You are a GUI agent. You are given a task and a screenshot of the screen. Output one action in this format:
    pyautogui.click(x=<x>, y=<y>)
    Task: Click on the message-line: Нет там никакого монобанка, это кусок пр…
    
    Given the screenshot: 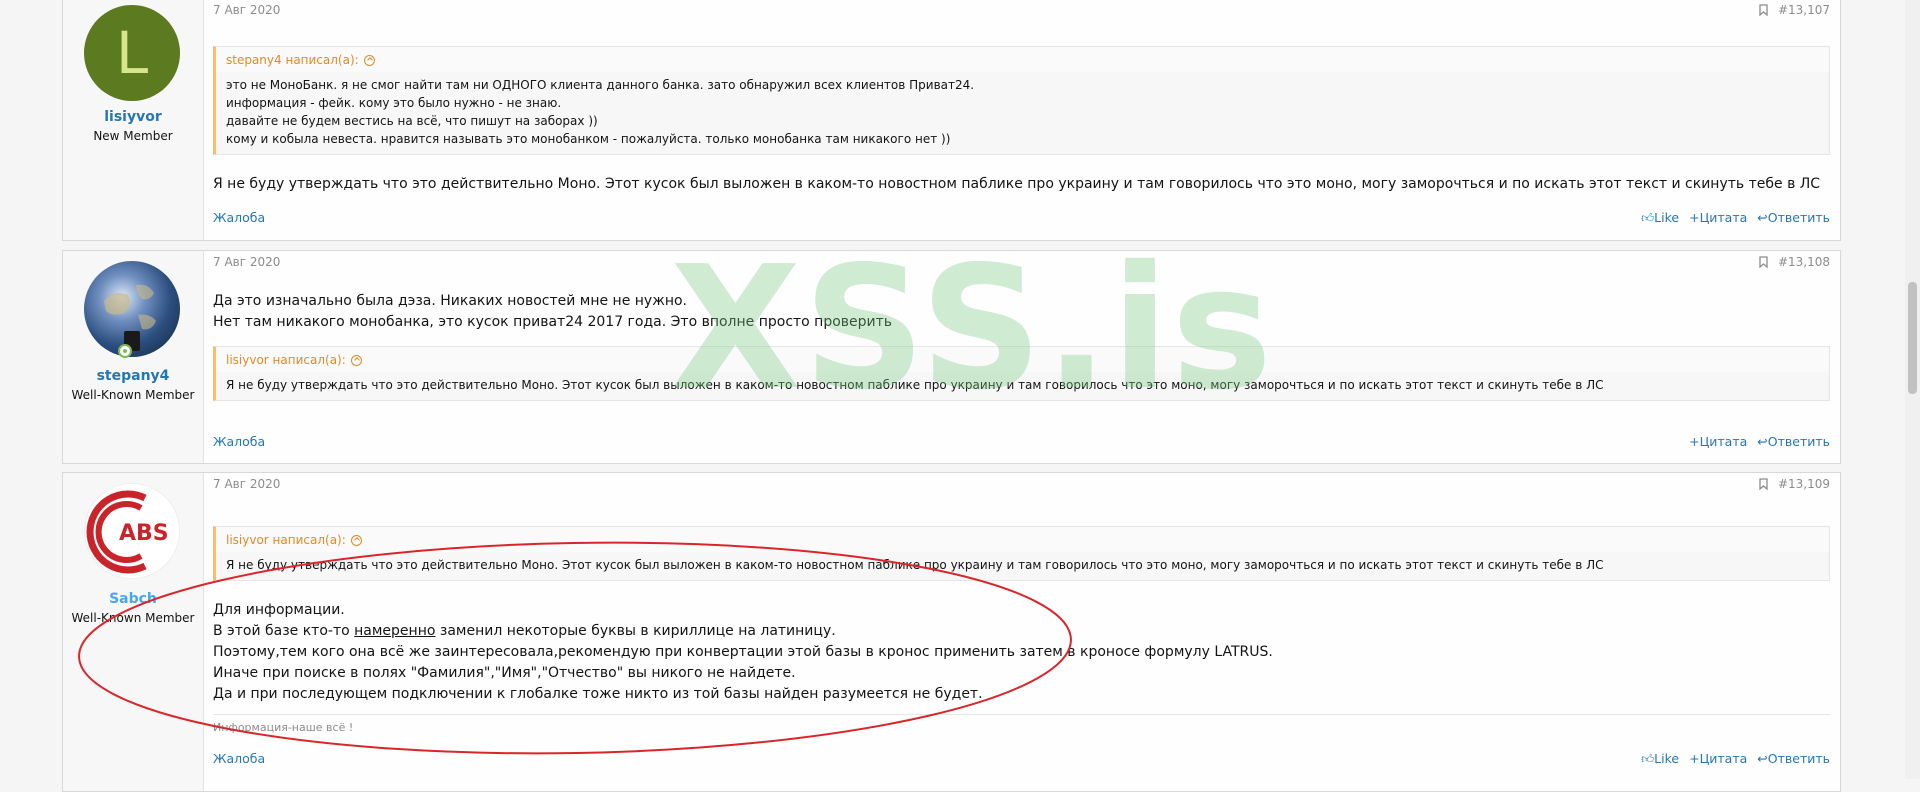 What is the action you would take?
    pyautogui.click(x=553, y=322)
    